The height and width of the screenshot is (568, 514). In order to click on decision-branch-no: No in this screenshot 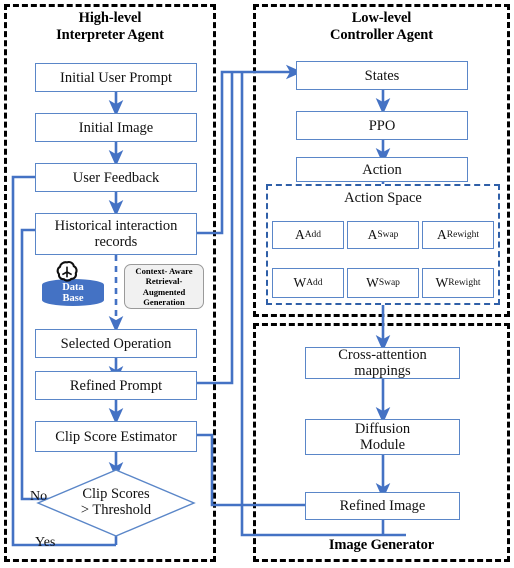, I will do `click(39, 496)`.